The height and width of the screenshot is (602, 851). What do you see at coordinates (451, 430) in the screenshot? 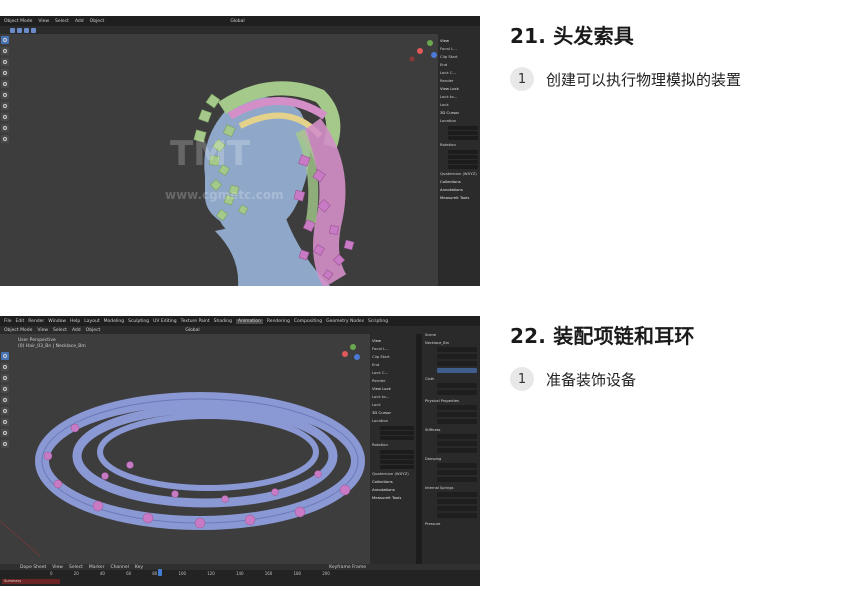
I see `props-stiffness: Stiffness` at bounding box center [451, 430].